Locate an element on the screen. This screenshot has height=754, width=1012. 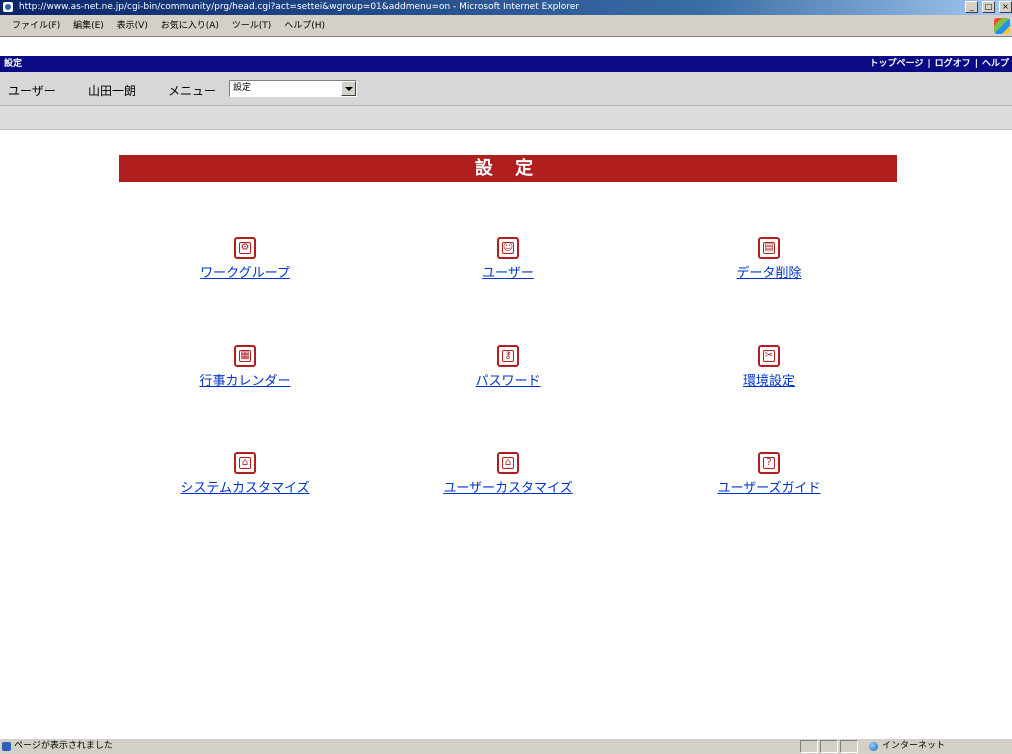
menu-label: メニュー is located at coordinates (192, 91).